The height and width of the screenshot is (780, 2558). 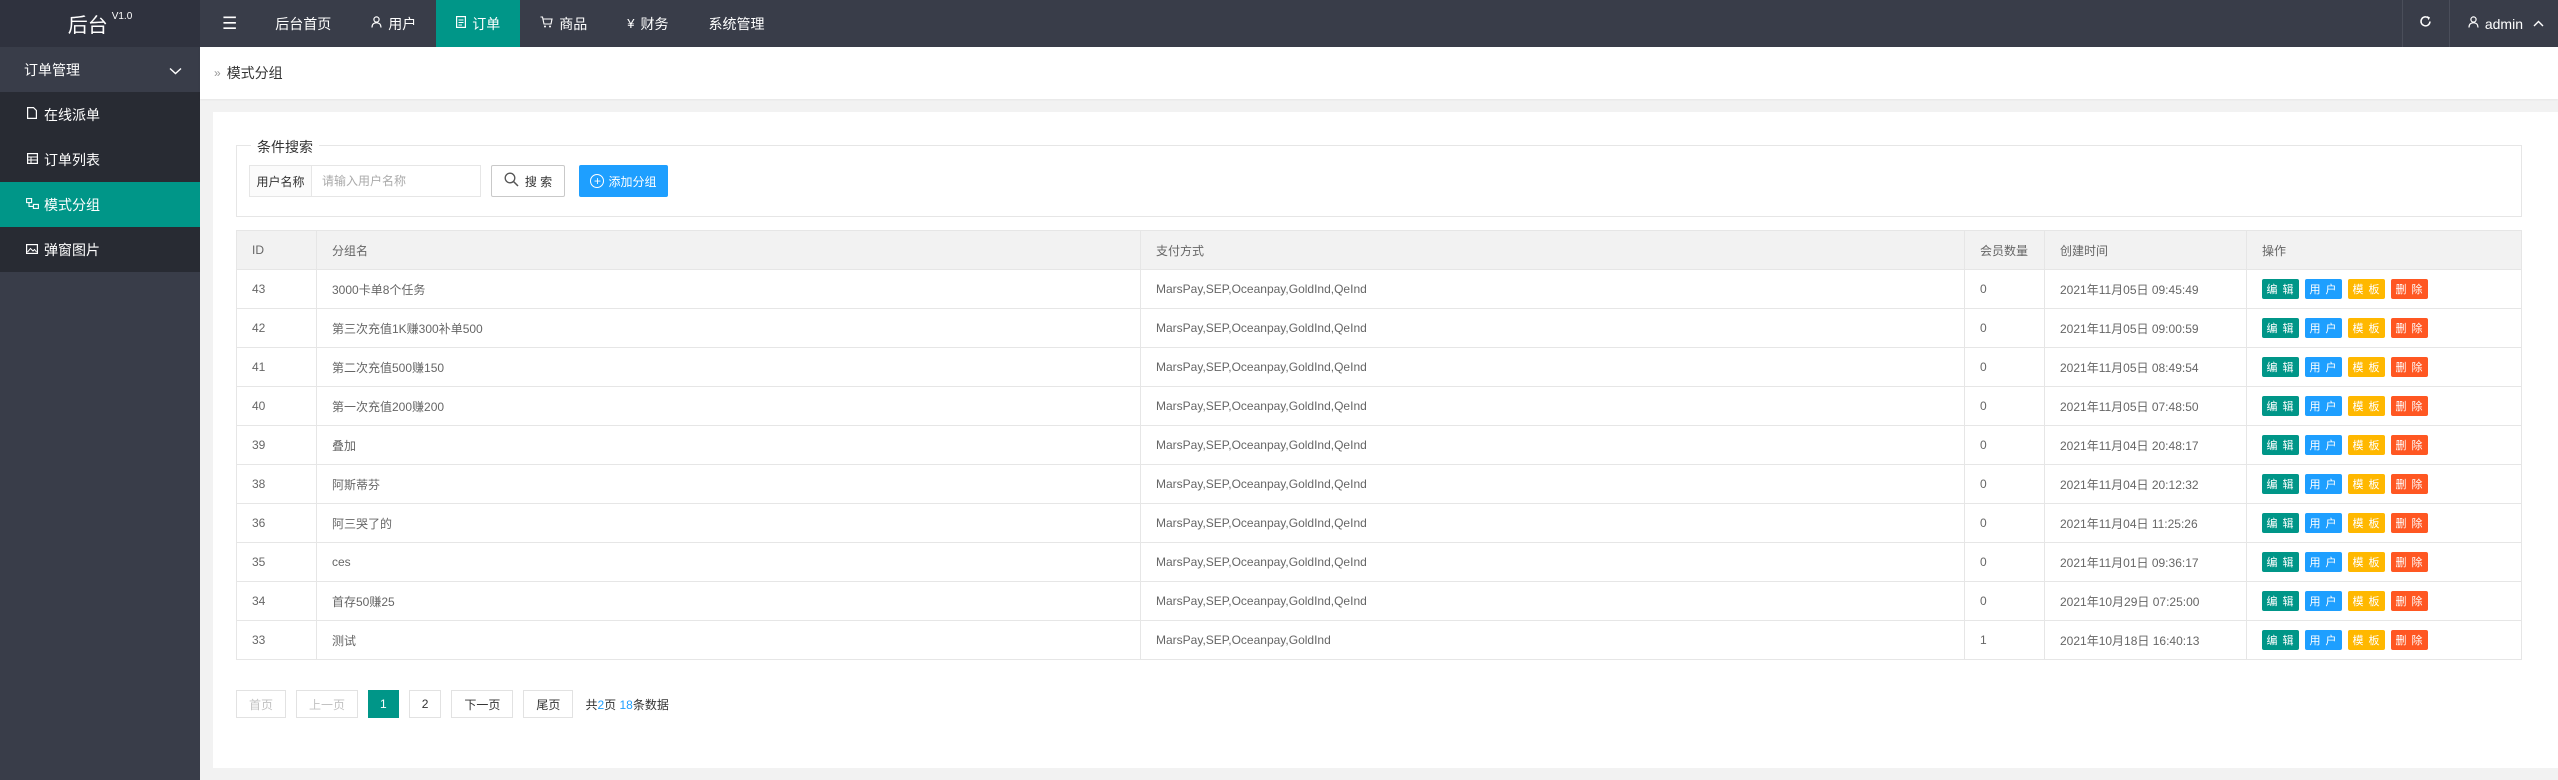 I want to click on nav-item-products: 商品, so click(x=563, y=23).